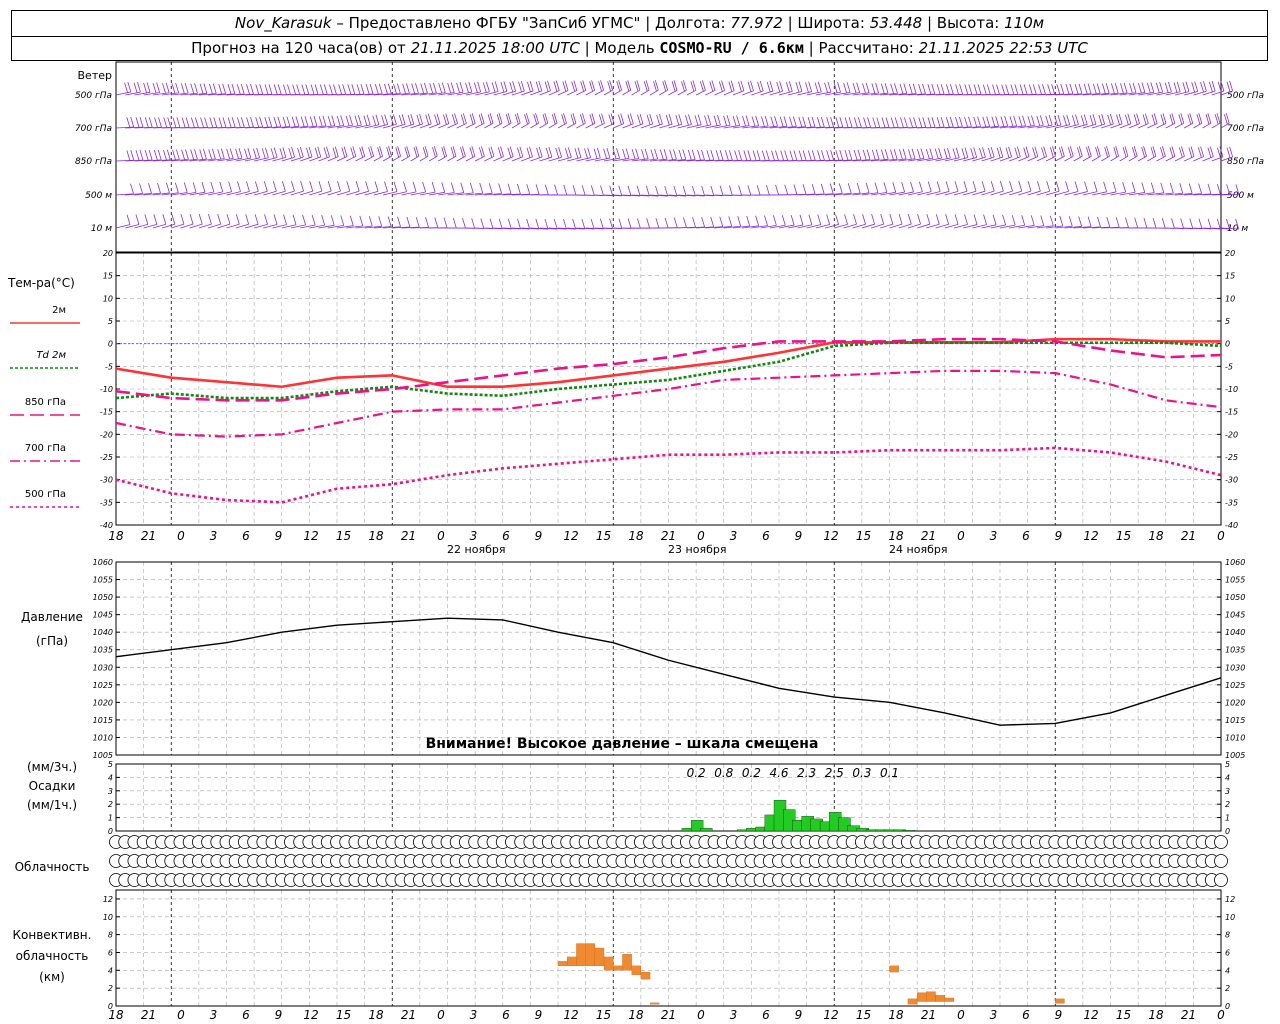  I want to click on time-day-label: 22 ноября, so click(476, 549).